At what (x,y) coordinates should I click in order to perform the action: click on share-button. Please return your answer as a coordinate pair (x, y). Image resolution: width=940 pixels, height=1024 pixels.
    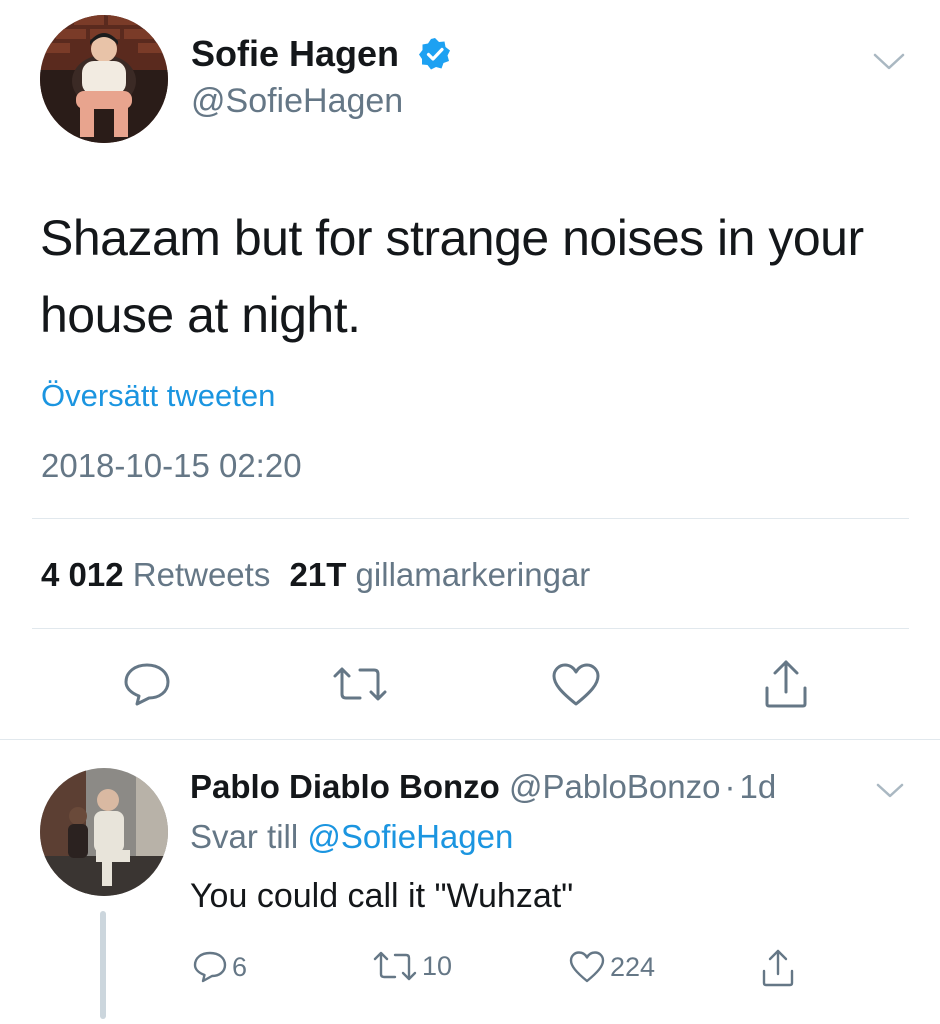
    Looking at the image, I should click on (786, 684).